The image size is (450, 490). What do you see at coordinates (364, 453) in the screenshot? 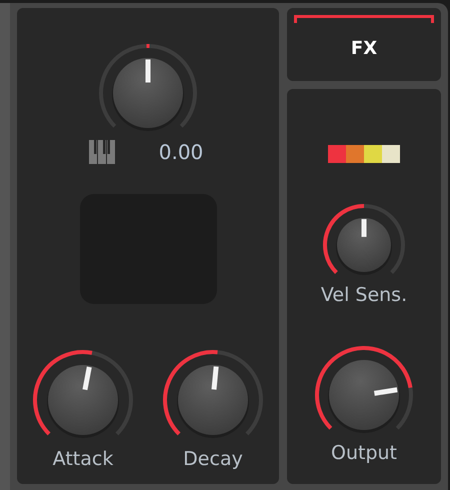
I see `knob-label: Output` at bounding box center [364, 453].